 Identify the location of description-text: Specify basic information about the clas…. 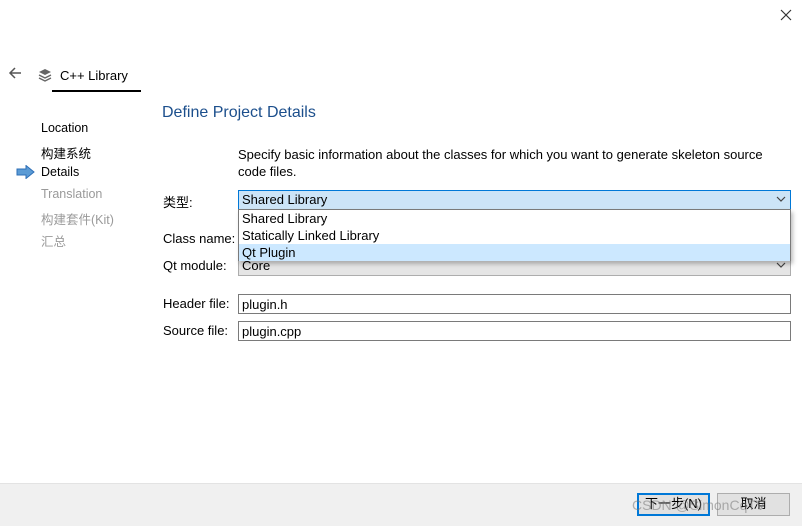
(500, 163).